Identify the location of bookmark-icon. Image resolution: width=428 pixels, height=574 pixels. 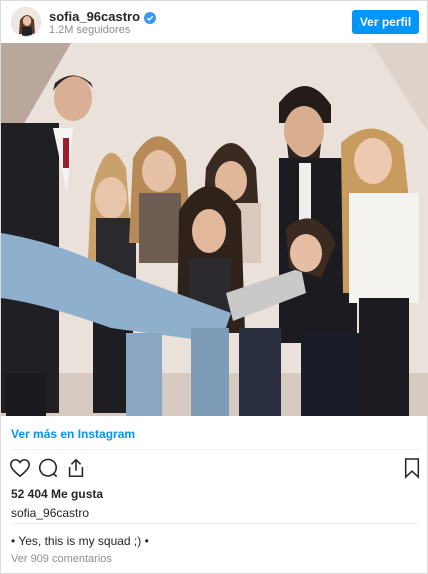
(414, 468).